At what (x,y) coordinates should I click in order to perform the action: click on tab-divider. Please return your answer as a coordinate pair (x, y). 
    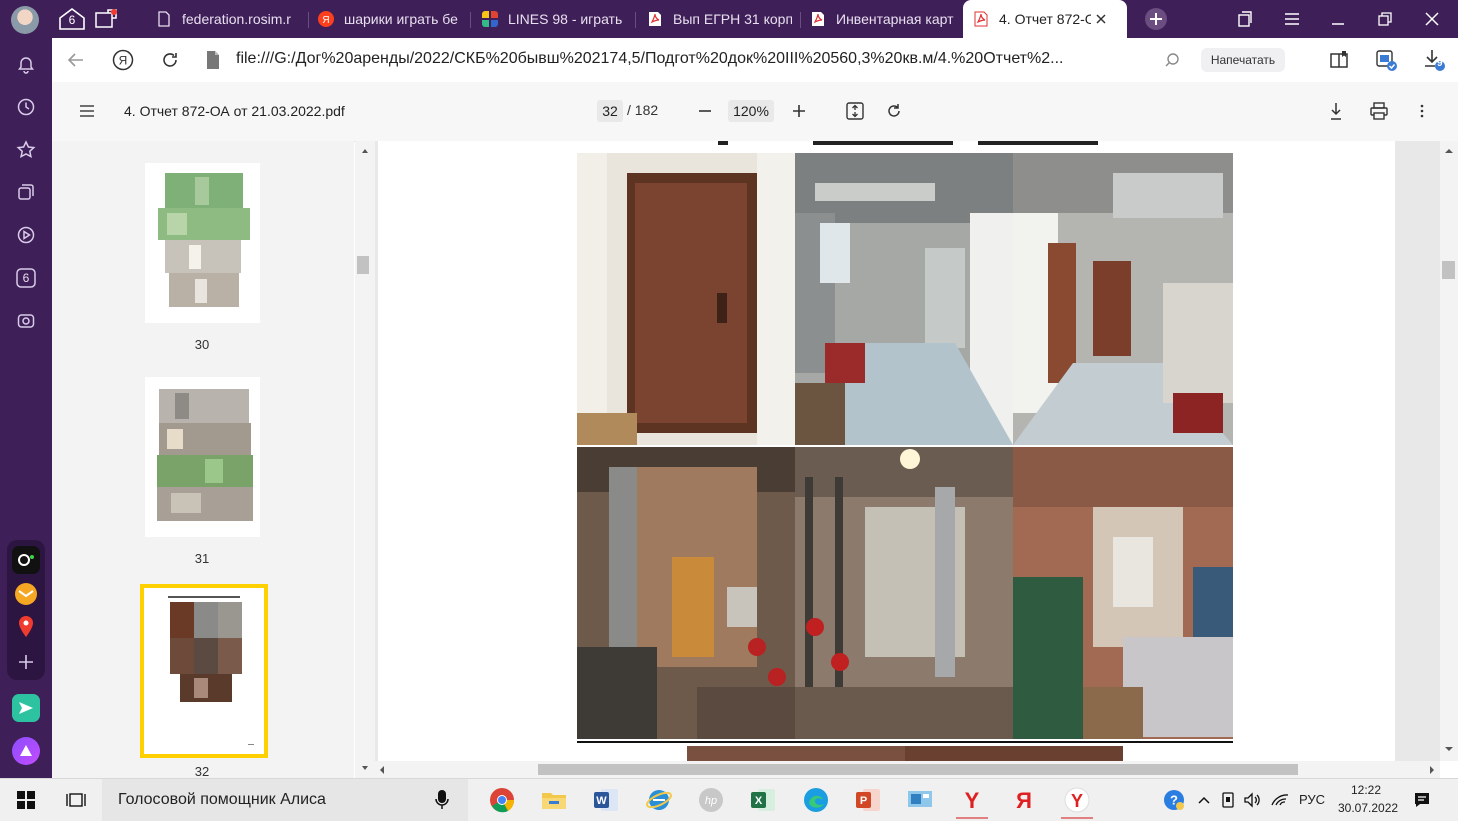
    Looking at the image, I should click on (635, 20).